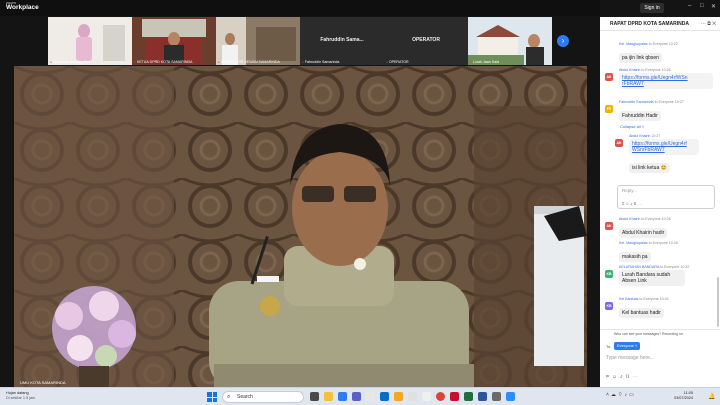 The height and width of the screenshot is (405, 720). I want to click on start-icon, so click(212, 397).